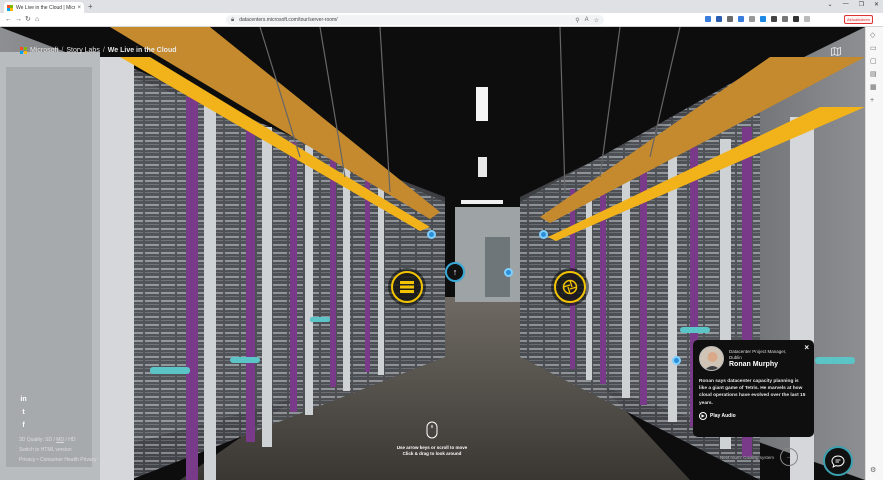  I want to click on profile-icon, so click(807, 19).